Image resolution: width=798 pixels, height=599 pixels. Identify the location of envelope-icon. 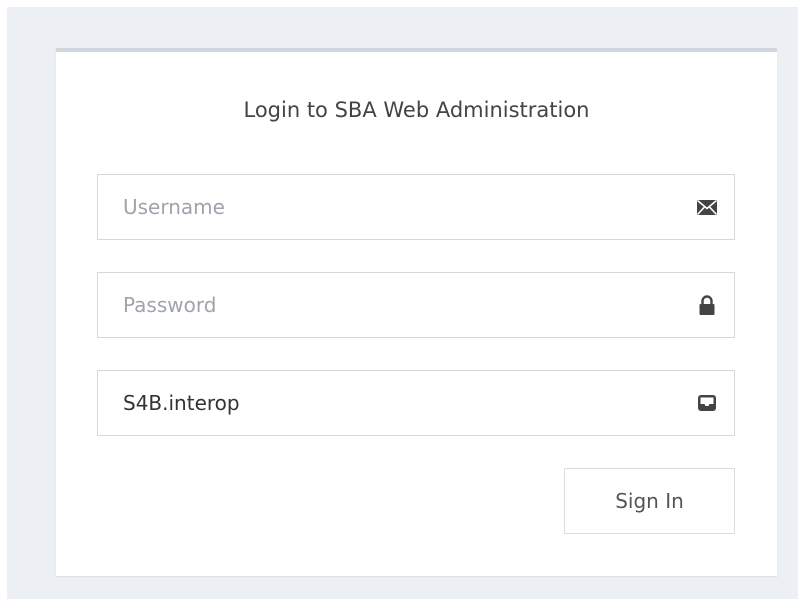
(707, 207).